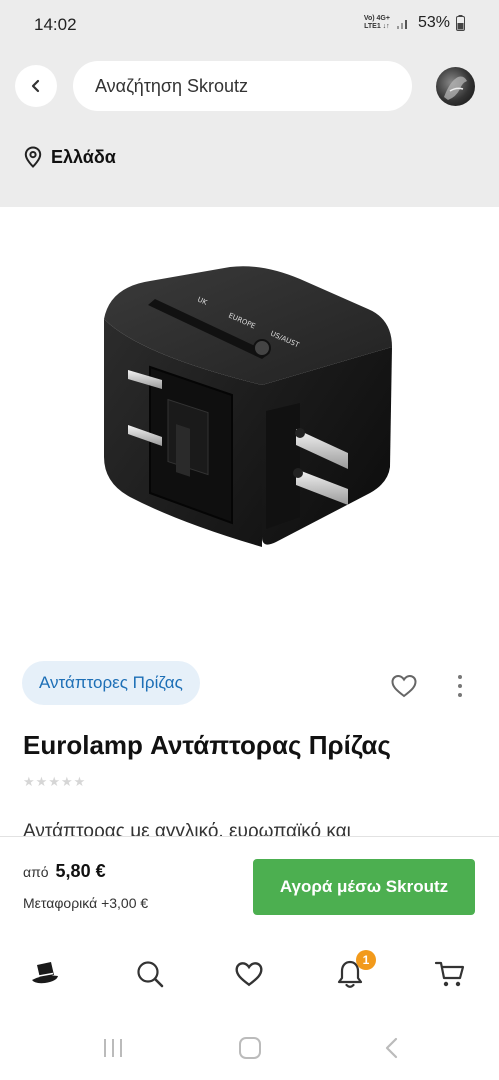 This screenshot has width=499, height=1080. I want to click on chevron-left-icon, so click(35, 86).